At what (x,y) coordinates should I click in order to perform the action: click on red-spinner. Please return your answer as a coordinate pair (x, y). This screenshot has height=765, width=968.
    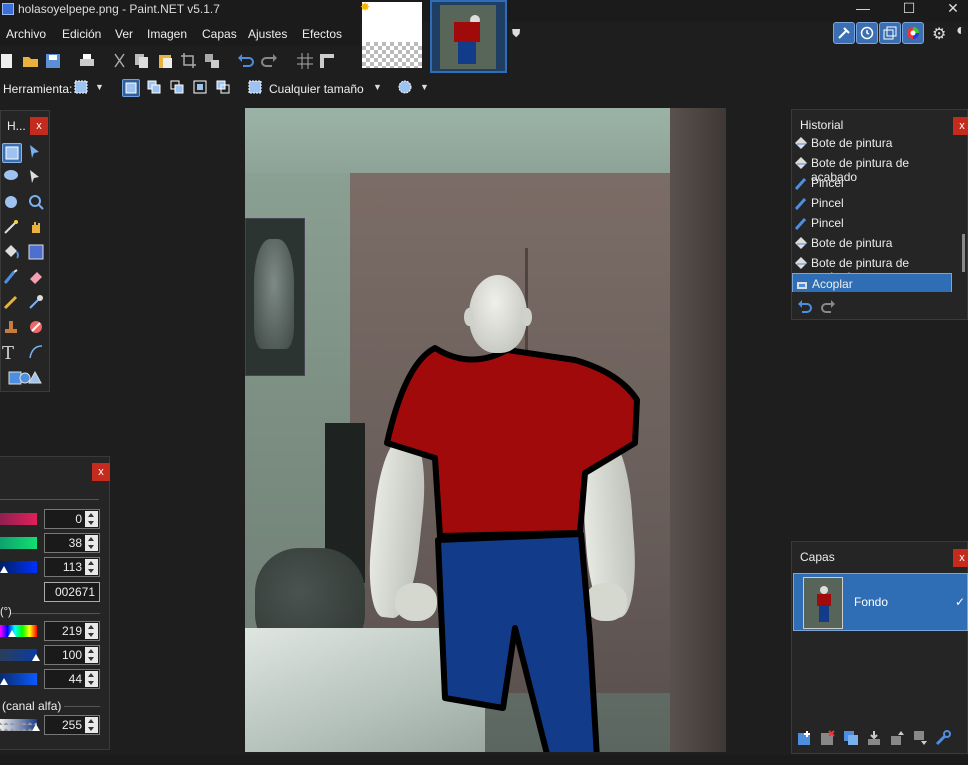
    Looking at the image, I should click on (91, 519).